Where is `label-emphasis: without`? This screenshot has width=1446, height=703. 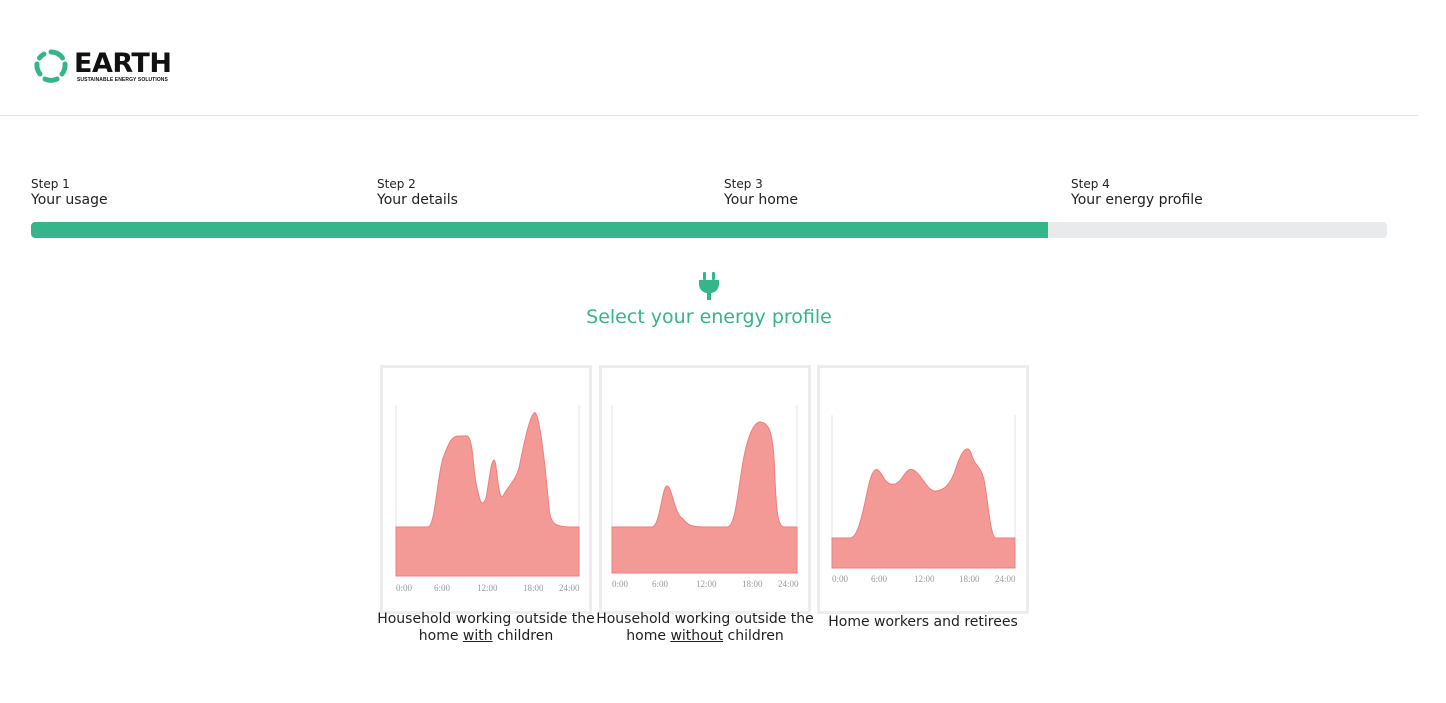
label-emphasis: without is located at coordinates (697, 636).